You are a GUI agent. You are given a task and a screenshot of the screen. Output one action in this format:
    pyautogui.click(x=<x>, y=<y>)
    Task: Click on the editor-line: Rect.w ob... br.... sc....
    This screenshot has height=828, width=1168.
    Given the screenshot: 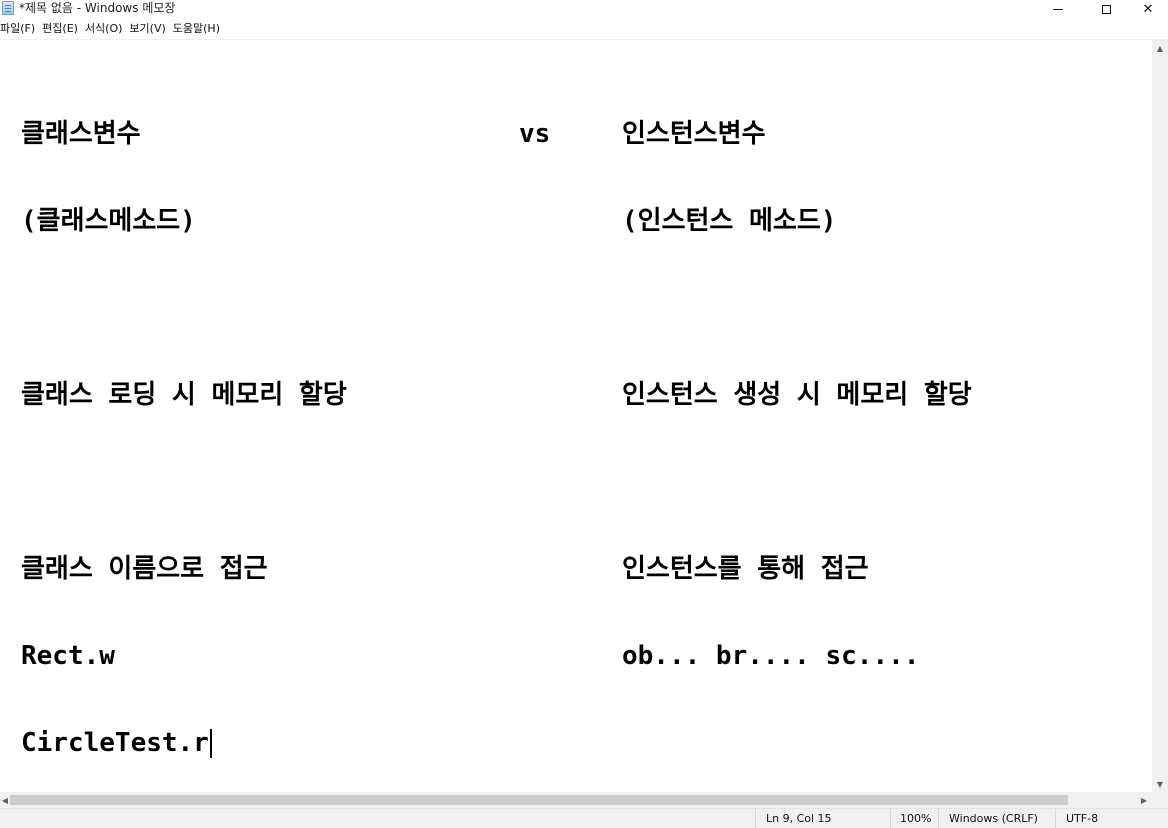 What is the action you would take?
    pyautogui.click(x=470, y=656)
    